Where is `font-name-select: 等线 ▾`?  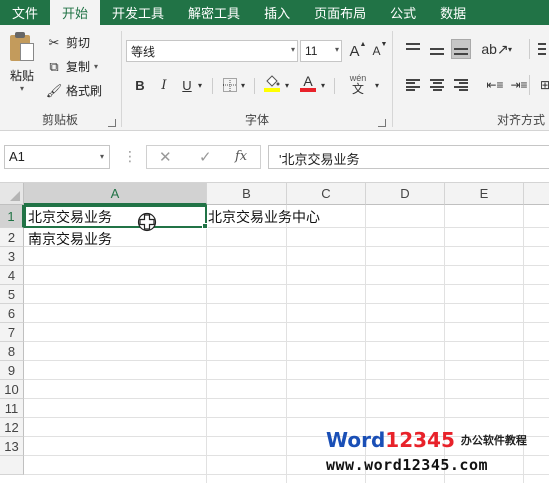
font-name-select: 等线 ▾ is located at coordinates (212, 51).